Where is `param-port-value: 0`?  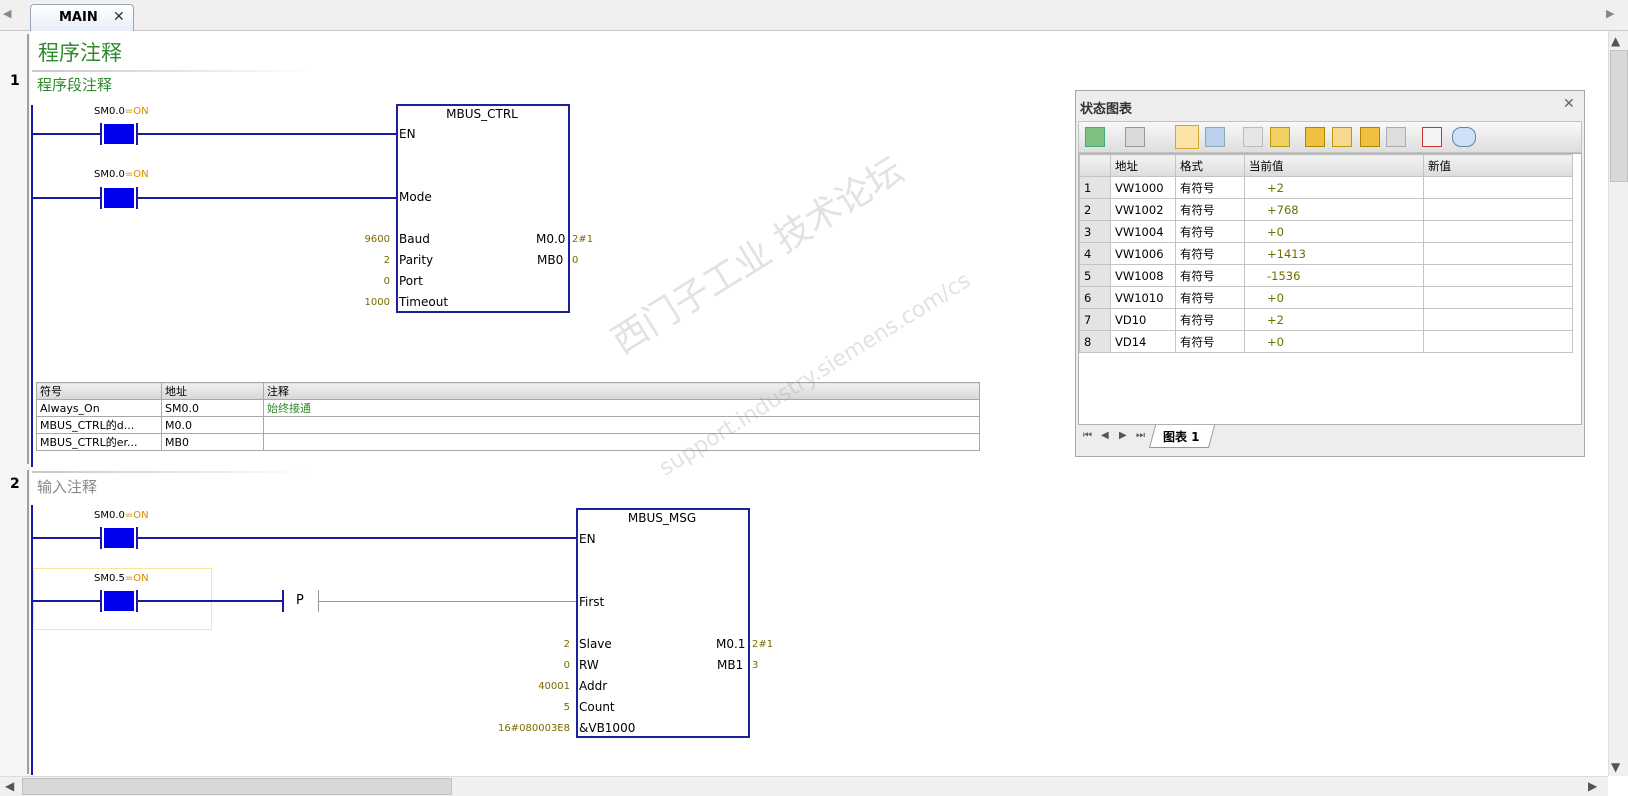 param-port-value: 0 is located at coordinates (360, 281).